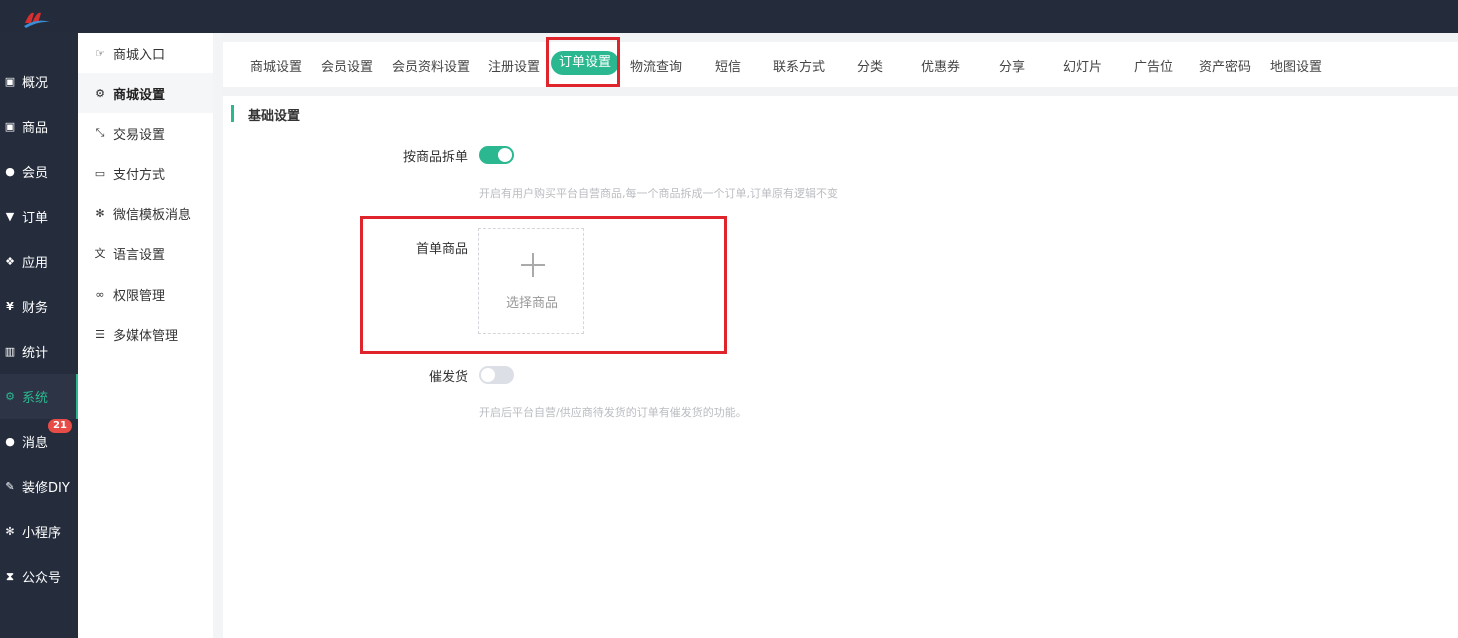 The width and height of the screenshot is (1458, 638). What do you see at coordinates (46, 488) in the screenshot?
I see `sidebar-item-label: 装修DIY` at bounding box center [46, 488].